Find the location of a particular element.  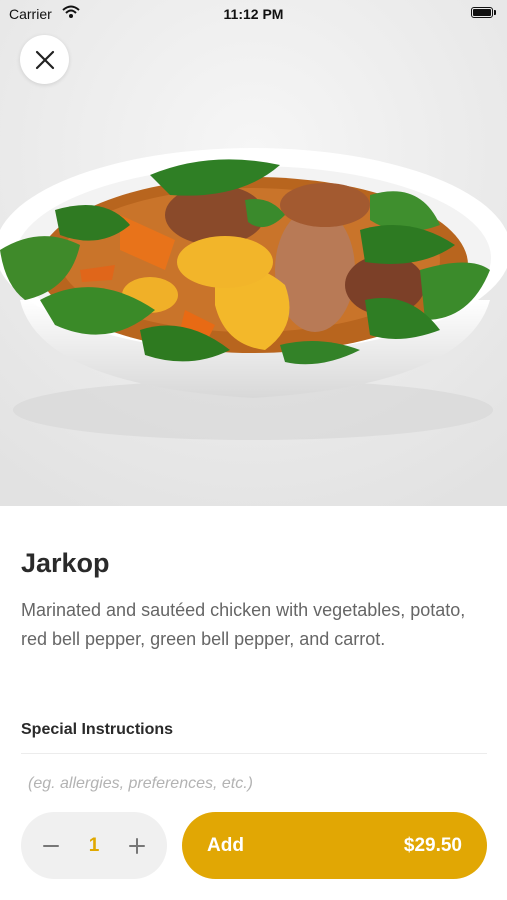

minus-icon is located at coordinates (51, 845).